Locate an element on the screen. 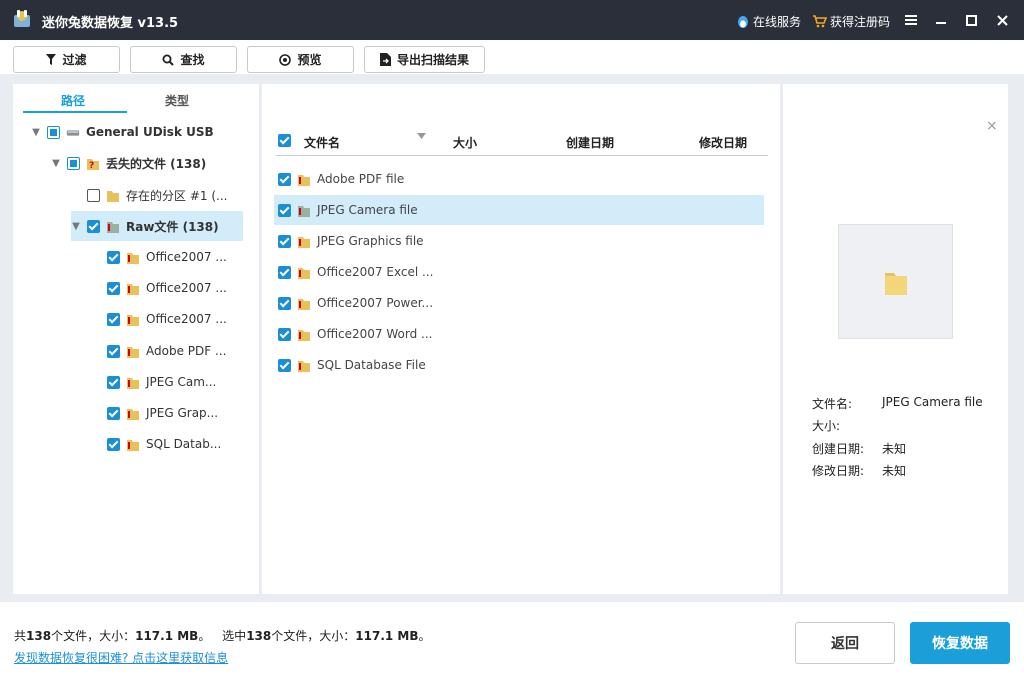 This screenshot has height=683, width=1024. maximize-button is located at coordinates (971, 20).